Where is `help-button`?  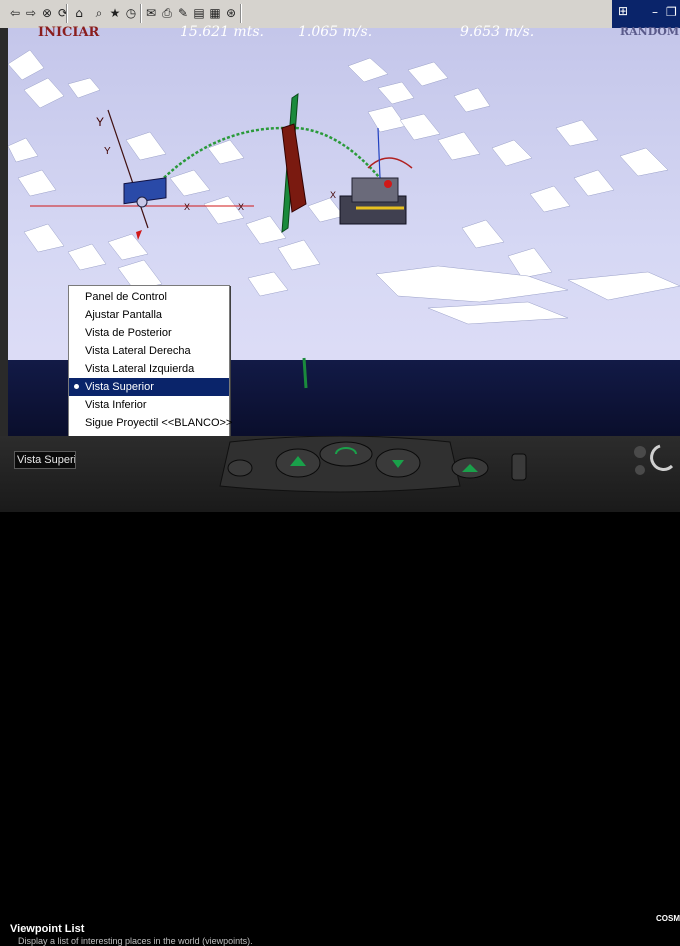
help-button is located at coordinates (640, 452).